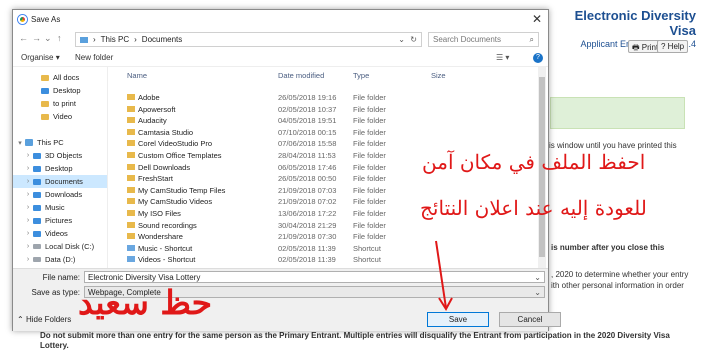  What do you see at coordinates (23, 38) in the screenshot?
I see `back-arrow-icon: ←` at bounding box center [23, 38].